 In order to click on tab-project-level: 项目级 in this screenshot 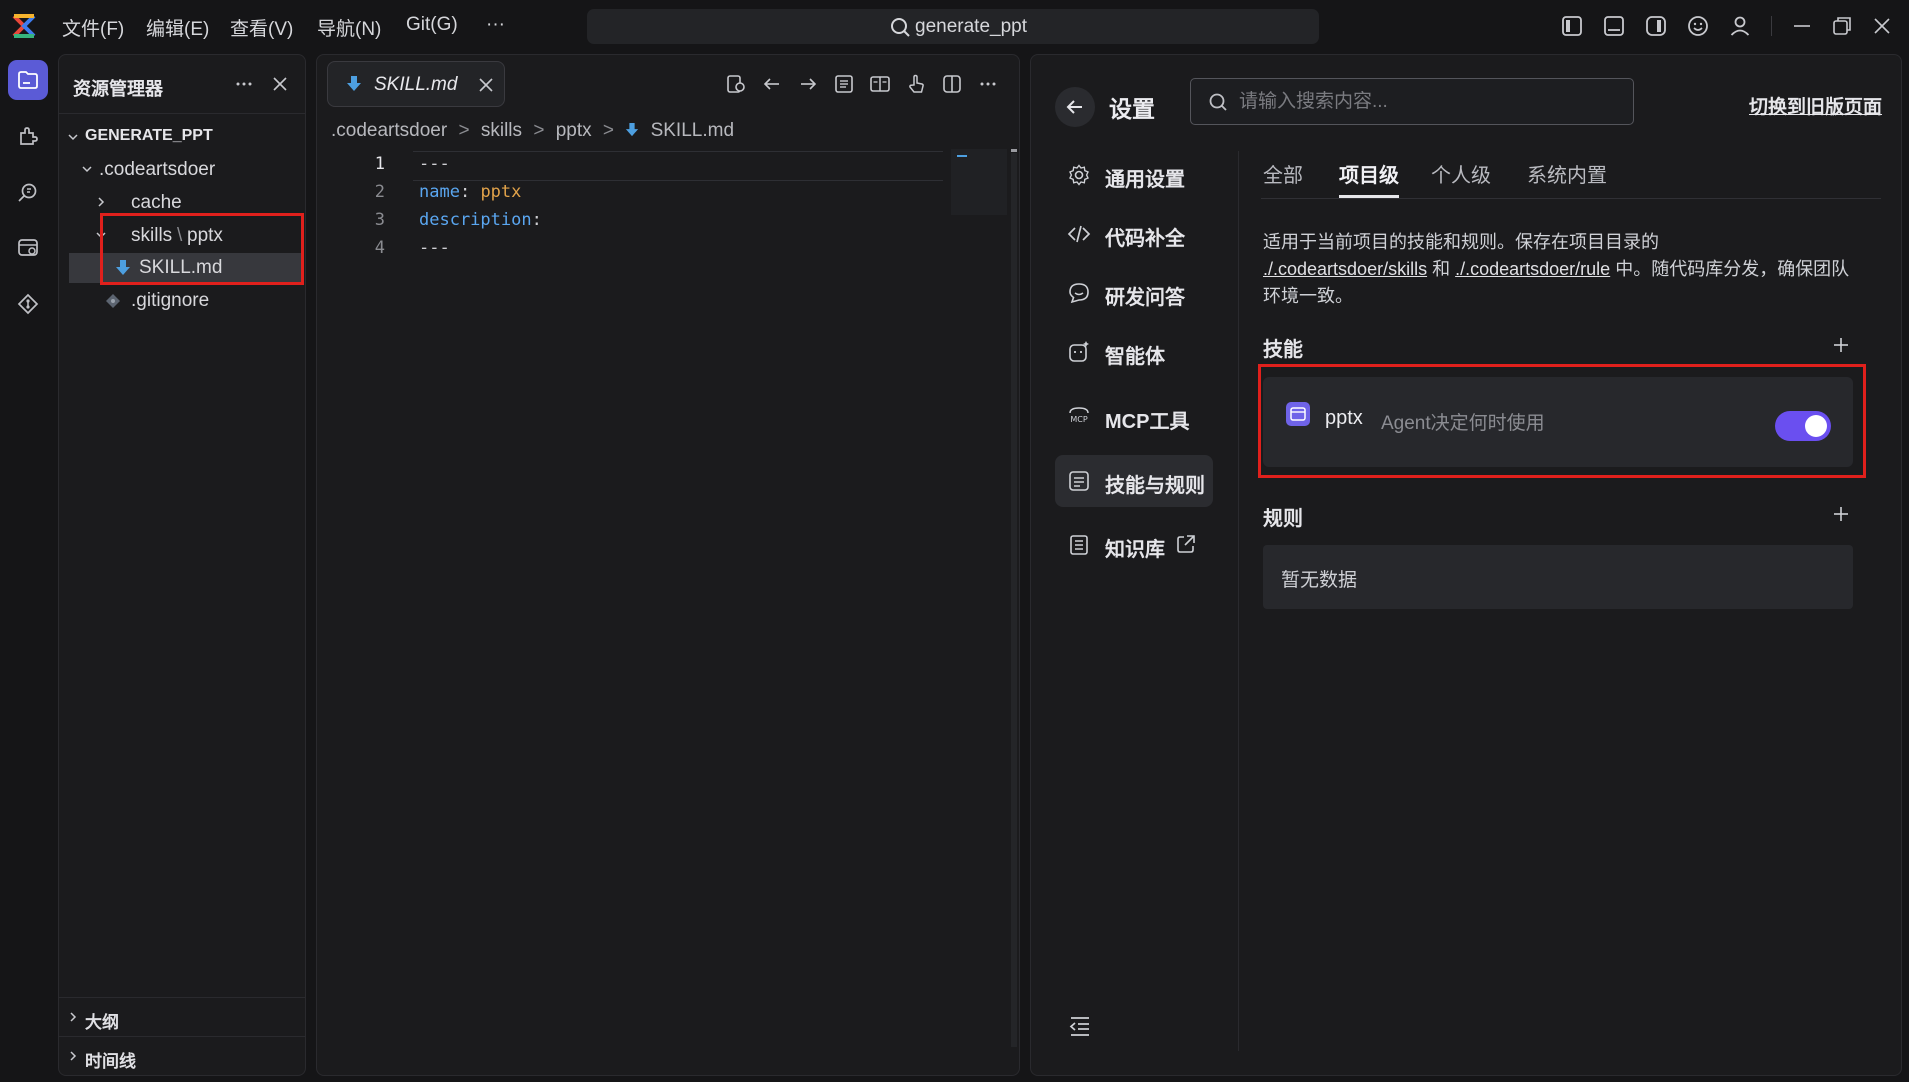, I will do `click(1369, 173)`.